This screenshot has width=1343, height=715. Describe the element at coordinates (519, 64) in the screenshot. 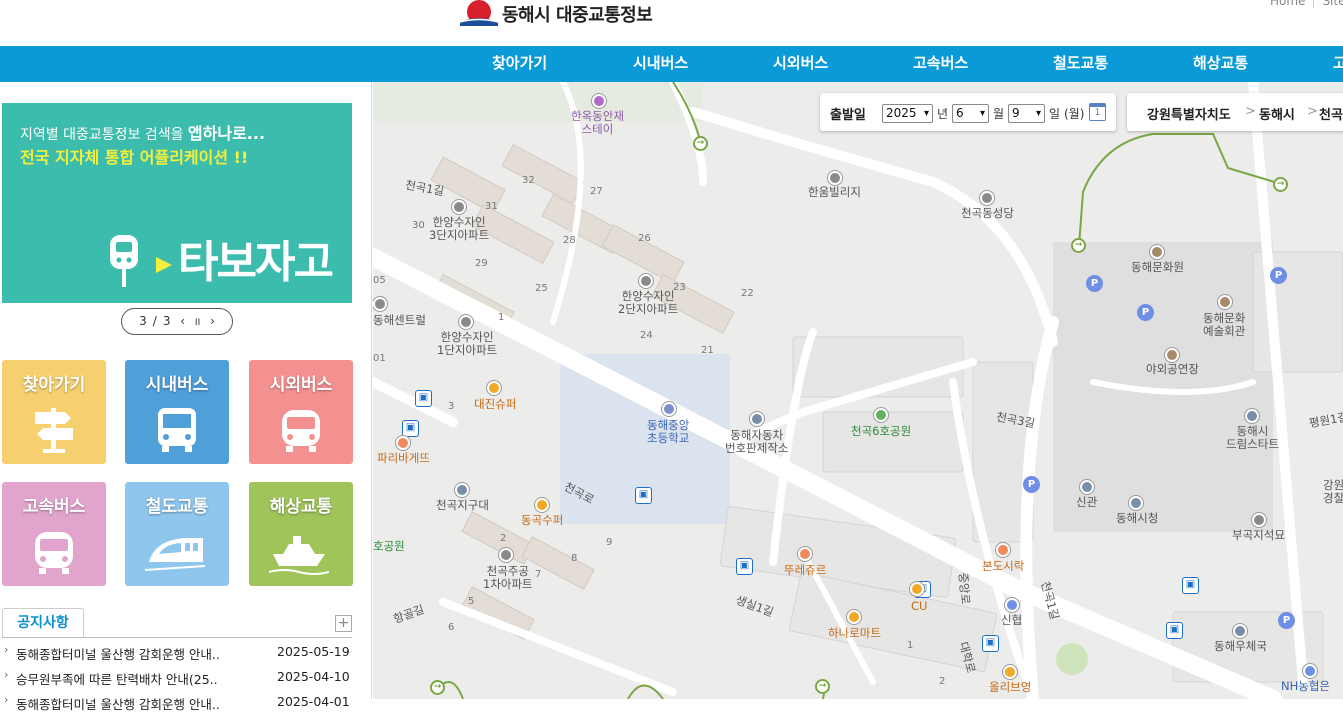

I see `nav-directions: 찾아가기` at that location.